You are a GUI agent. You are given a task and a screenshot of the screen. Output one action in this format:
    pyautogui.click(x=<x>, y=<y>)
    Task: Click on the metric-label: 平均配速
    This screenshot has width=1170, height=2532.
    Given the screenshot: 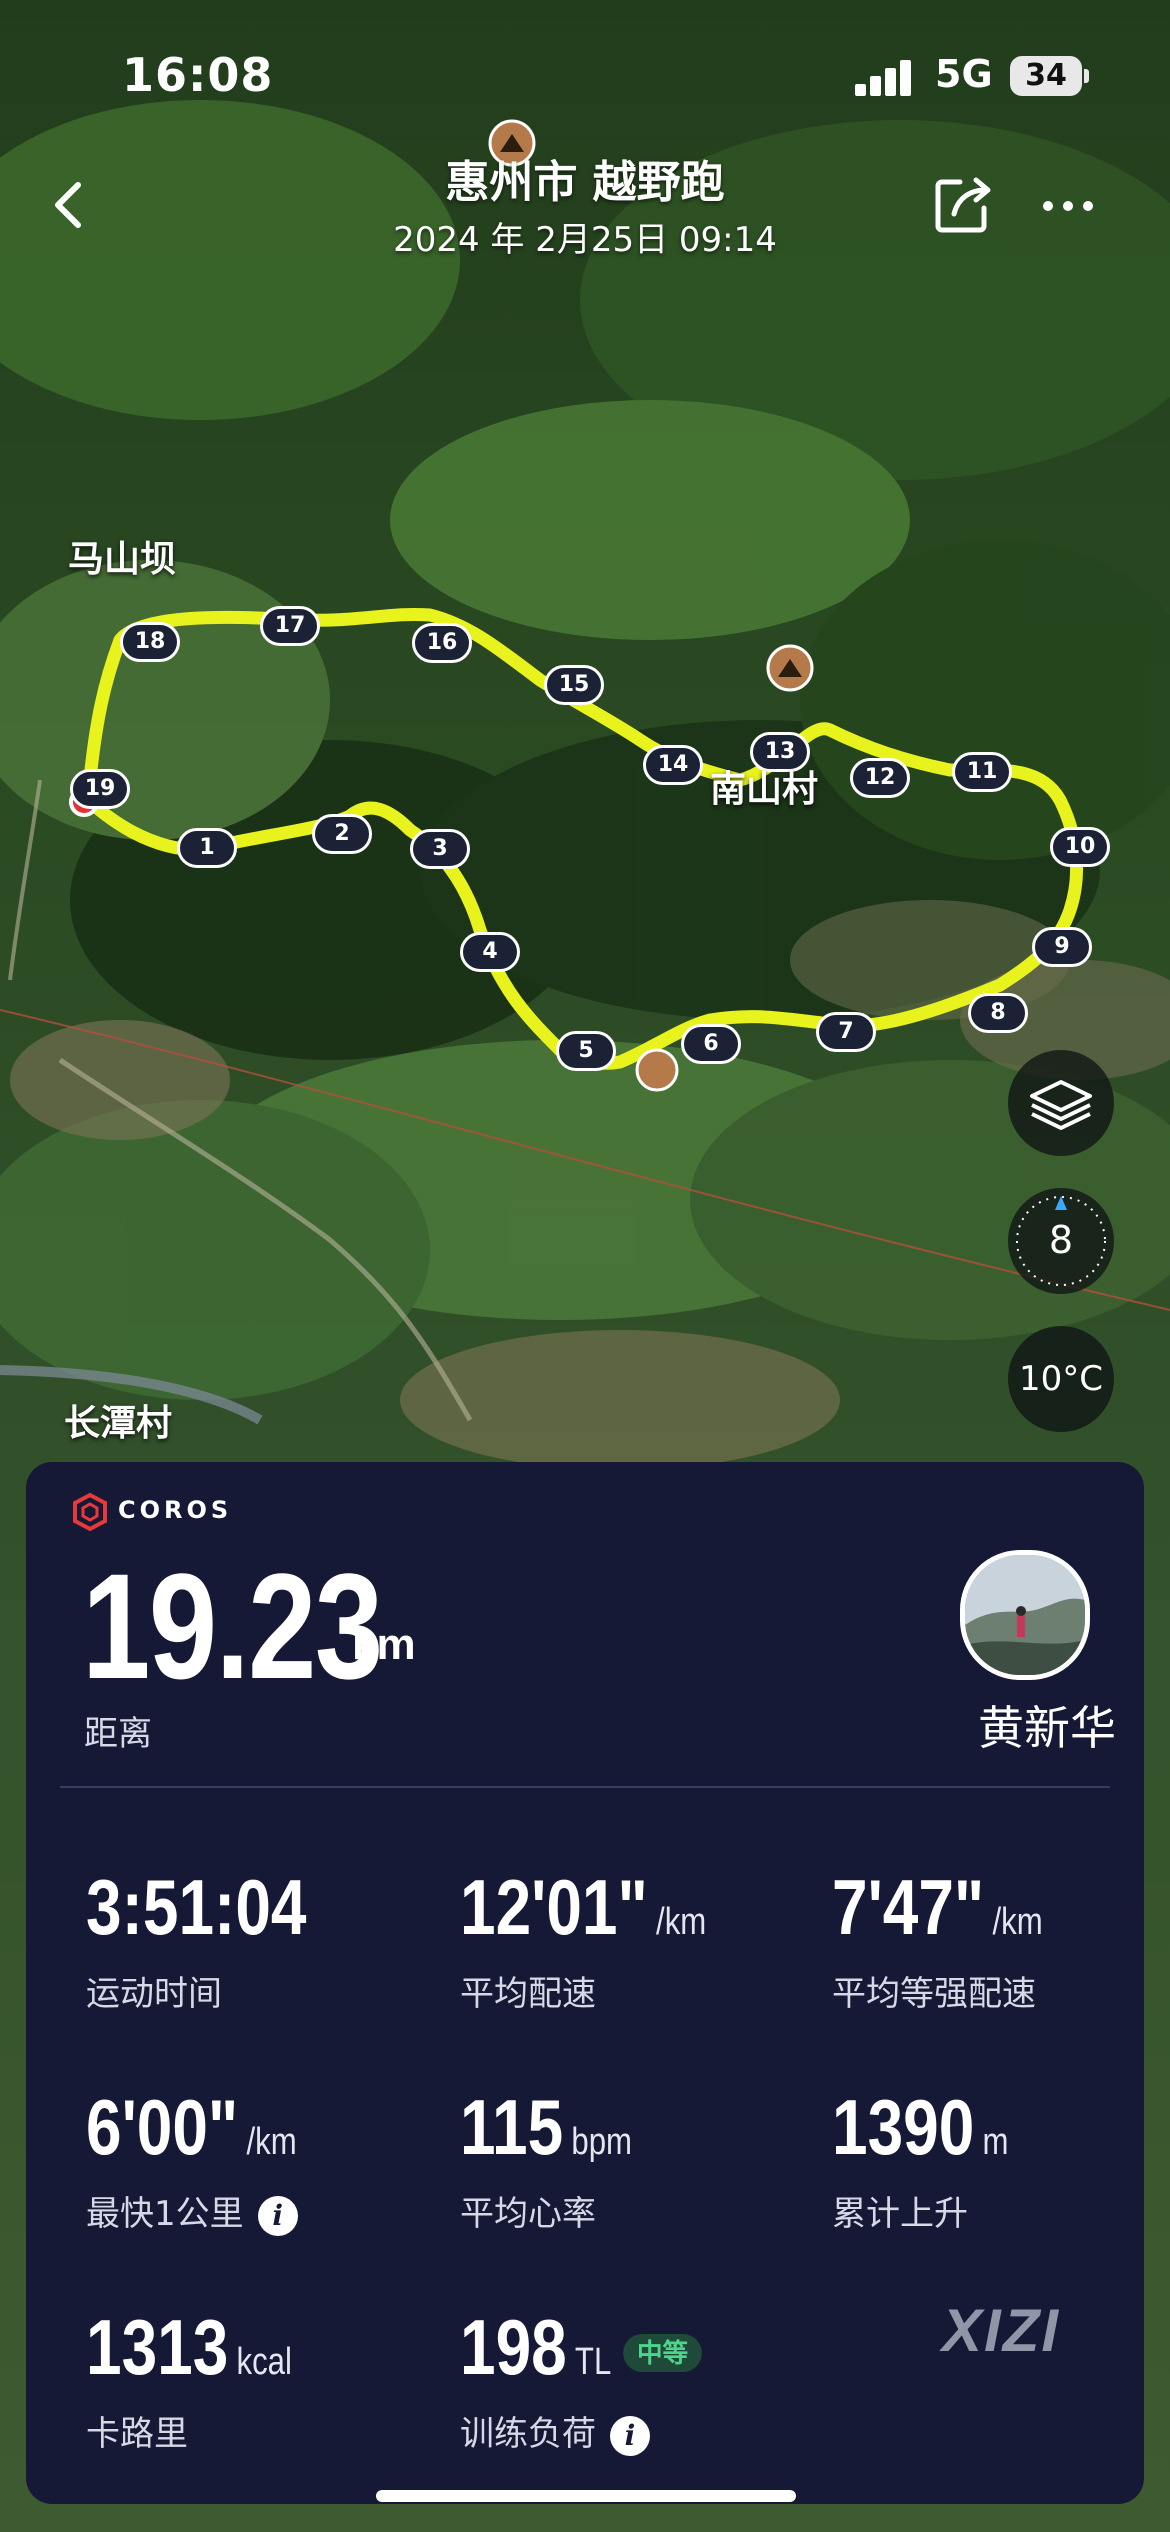 What is the action you would take?
    pyautogui.click(x=528, y=1990)
    